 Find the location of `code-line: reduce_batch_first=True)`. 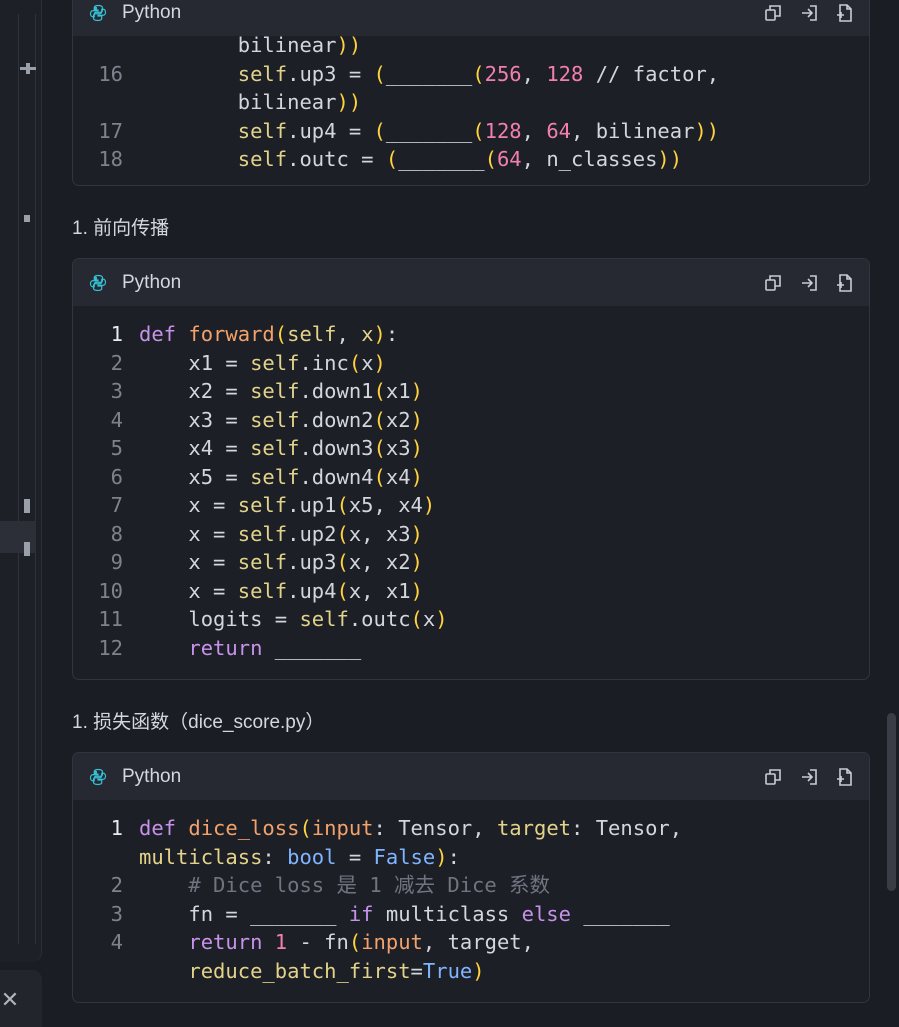

code-line: reduce_batch_first=True) is located at coordinates (471, 971).